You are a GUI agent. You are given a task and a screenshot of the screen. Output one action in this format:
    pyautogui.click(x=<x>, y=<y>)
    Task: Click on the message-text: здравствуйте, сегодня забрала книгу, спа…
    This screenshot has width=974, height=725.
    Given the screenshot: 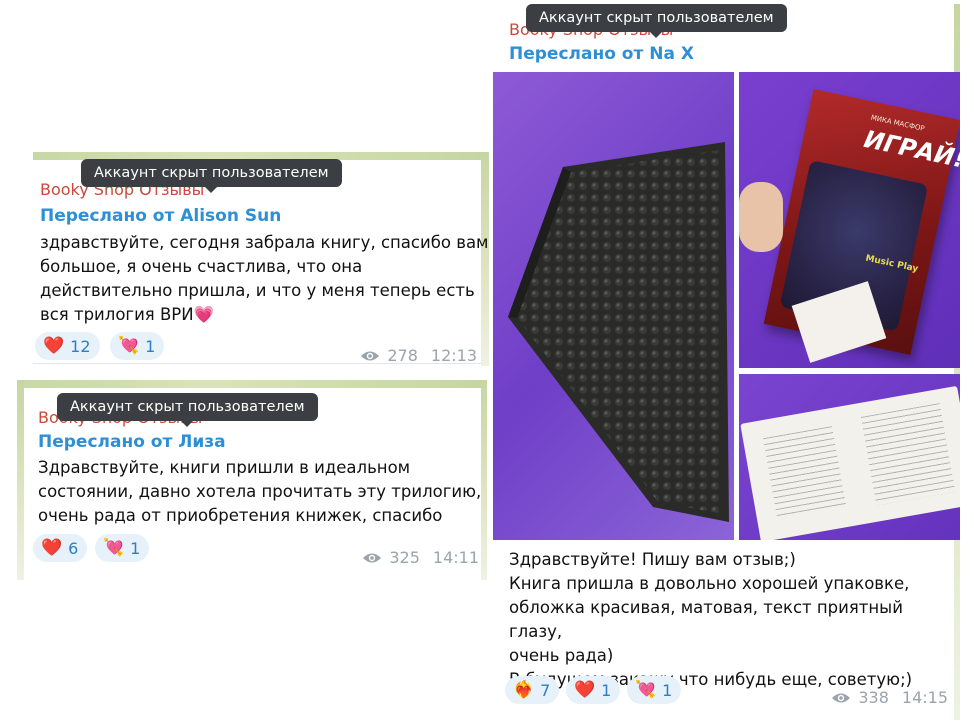 What is the action you would take?
    pyautogui.click(x=264, y=279)
    